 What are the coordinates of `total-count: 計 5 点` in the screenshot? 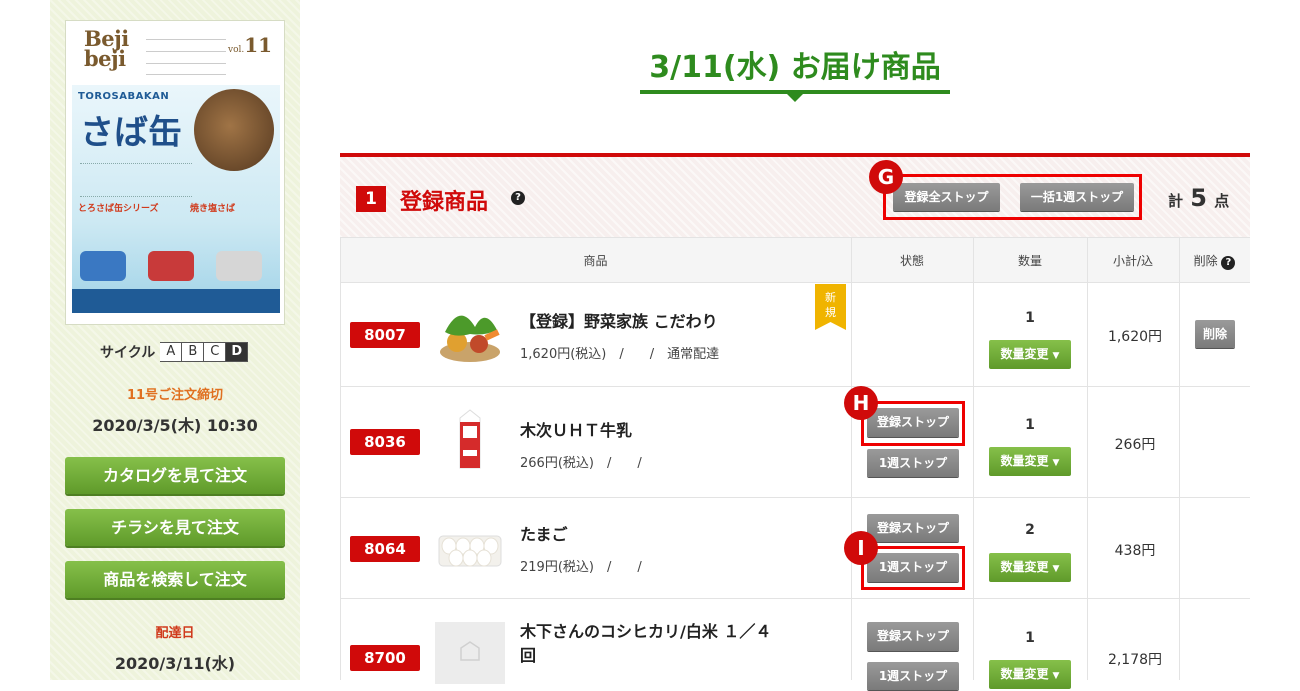 It's located at (1199, 198).